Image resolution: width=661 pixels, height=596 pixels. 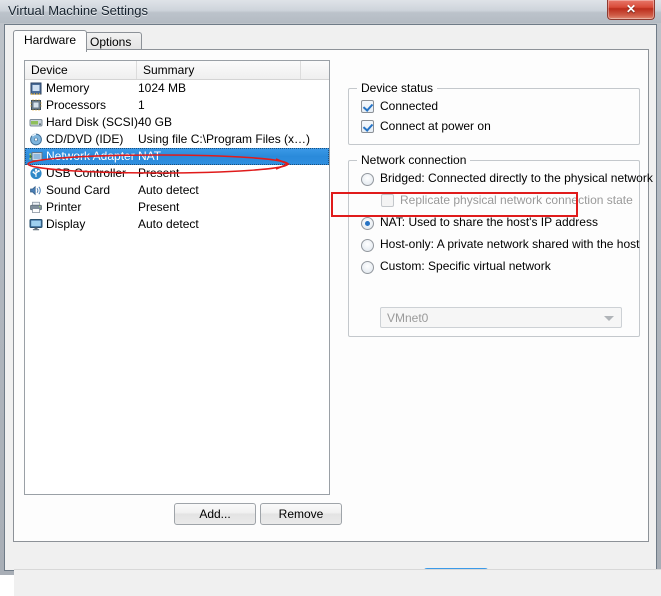 I want to click on memory-icon, so click(x=36, y=88).